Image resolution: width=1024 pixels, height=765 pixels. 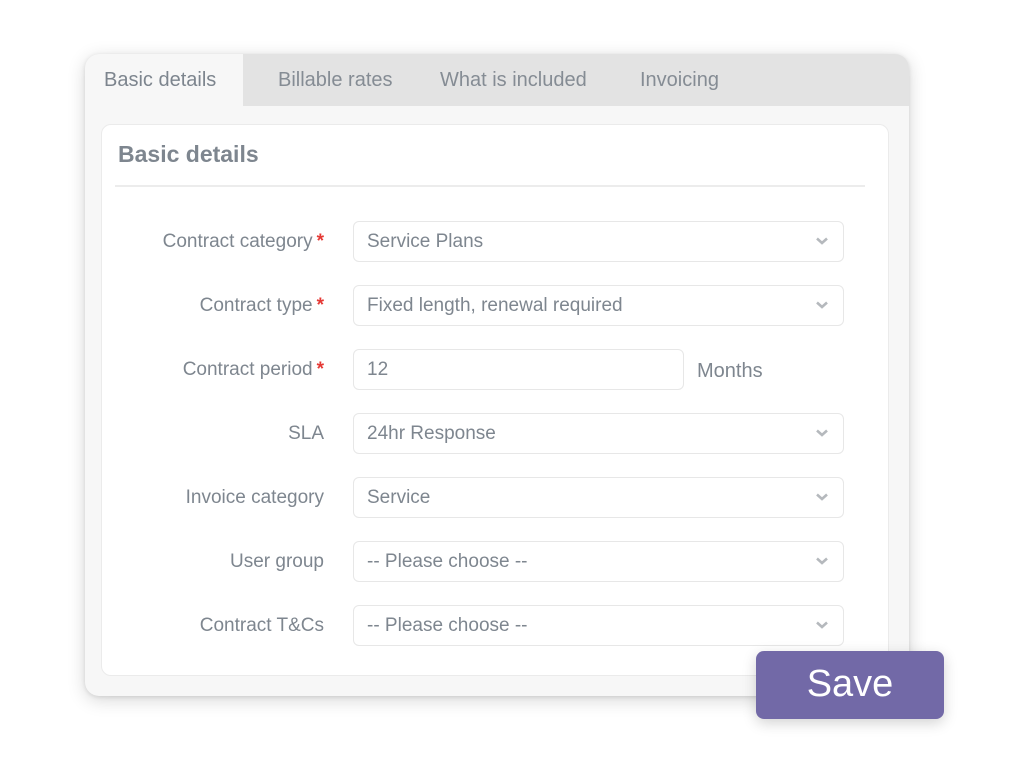 I want to click on contract-type-label: Contract type *, so click(x=261, y=305).